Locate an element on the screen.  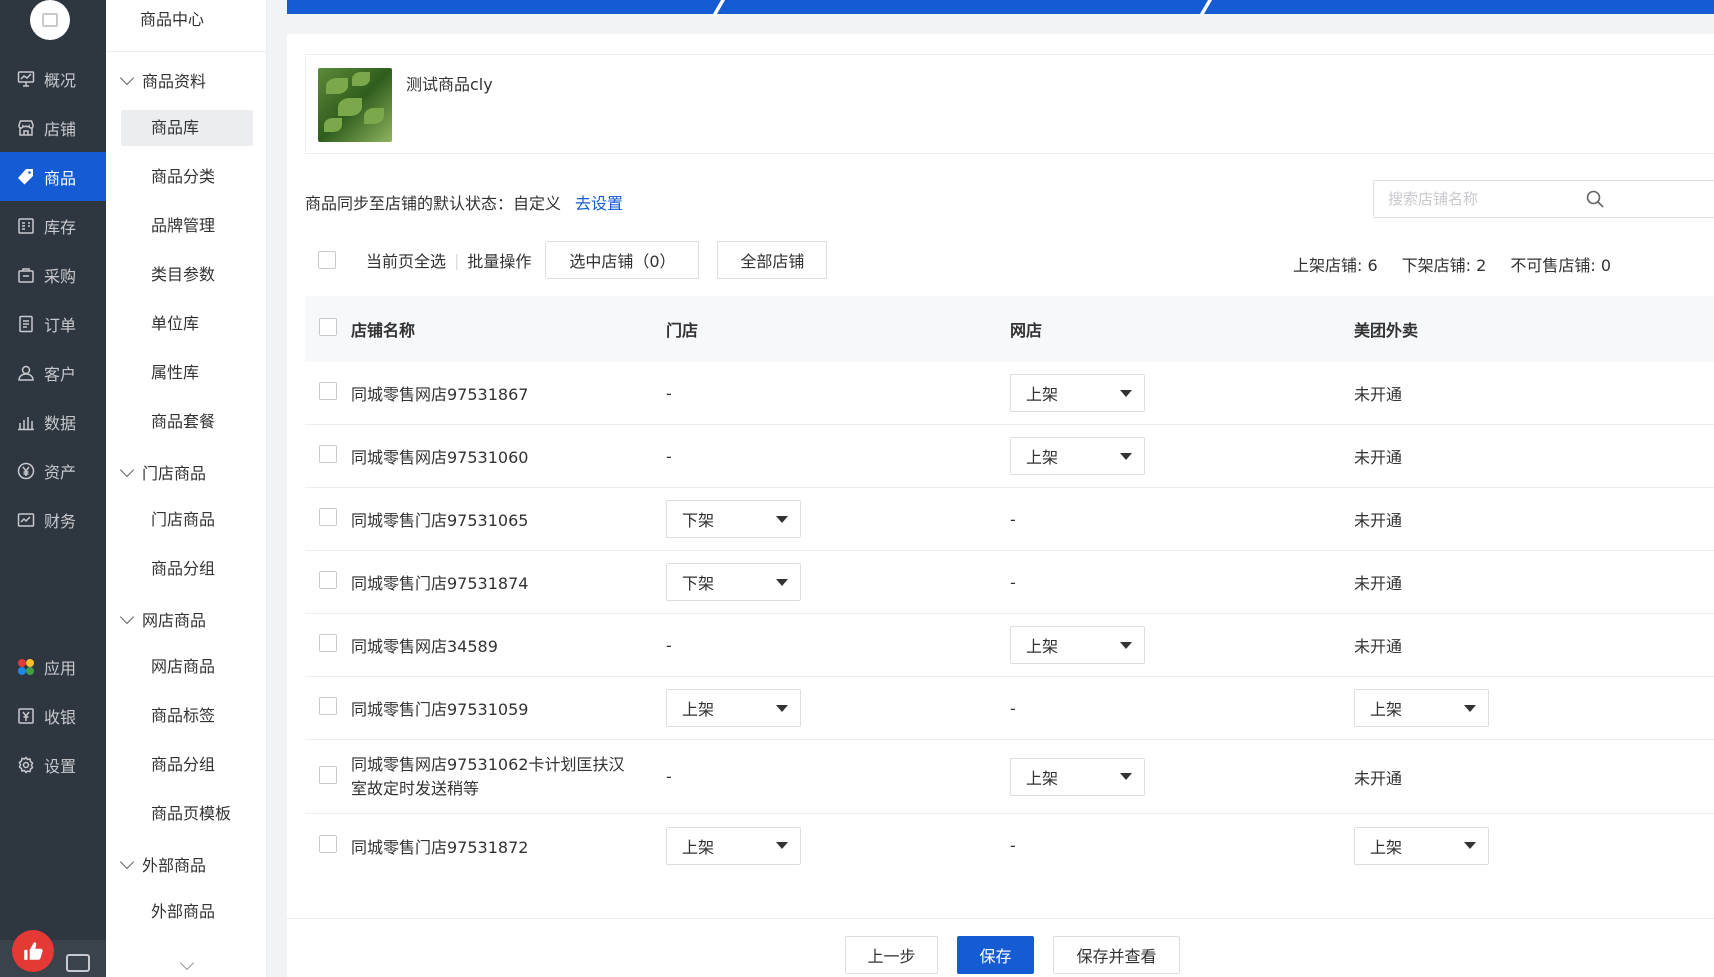
sub-group-product-data: 商品资料 is located at coordinates (163, 80).